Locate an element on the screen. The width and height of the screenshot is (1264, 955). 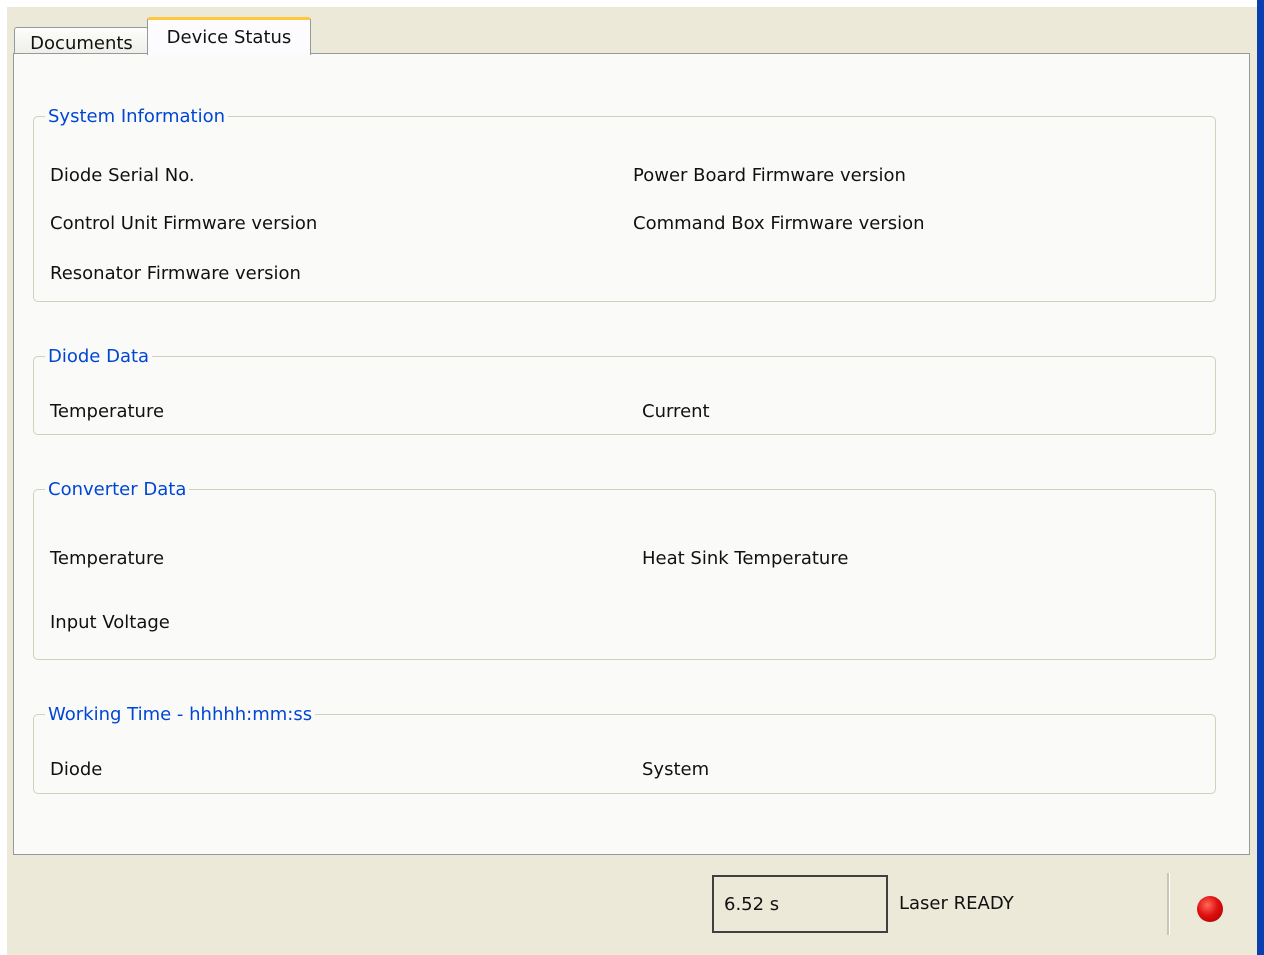
control-unit-firmware-label: Control Unit Firmware version is located at coordinates (184, 223).